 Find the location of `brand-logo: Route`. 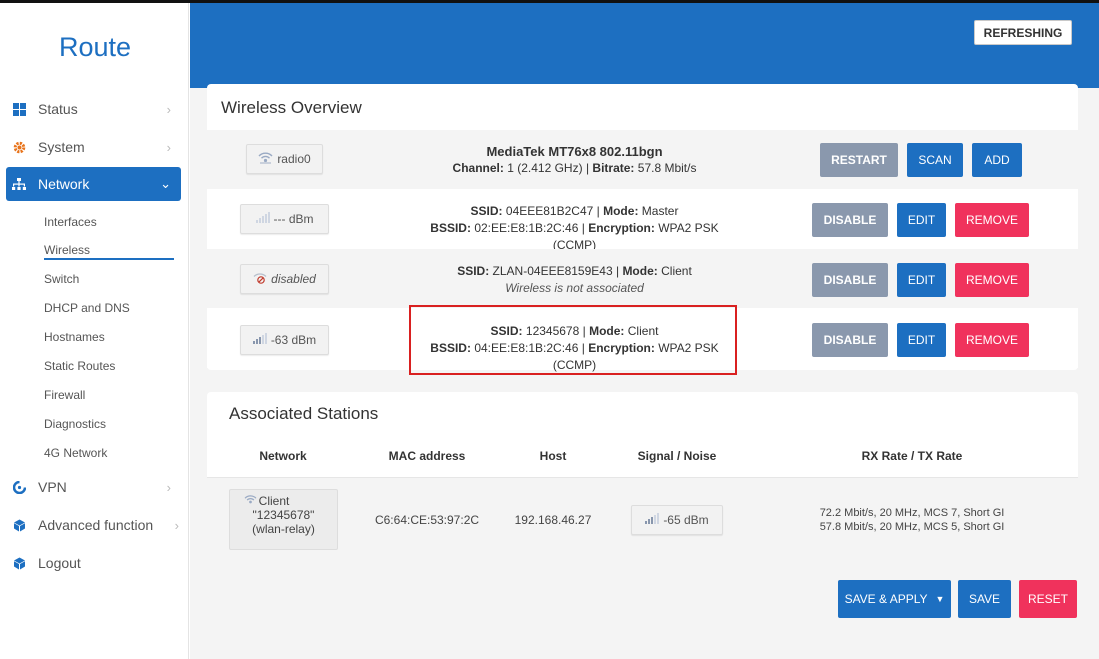

brand-logo: Route is located at coordinates (95, 47).